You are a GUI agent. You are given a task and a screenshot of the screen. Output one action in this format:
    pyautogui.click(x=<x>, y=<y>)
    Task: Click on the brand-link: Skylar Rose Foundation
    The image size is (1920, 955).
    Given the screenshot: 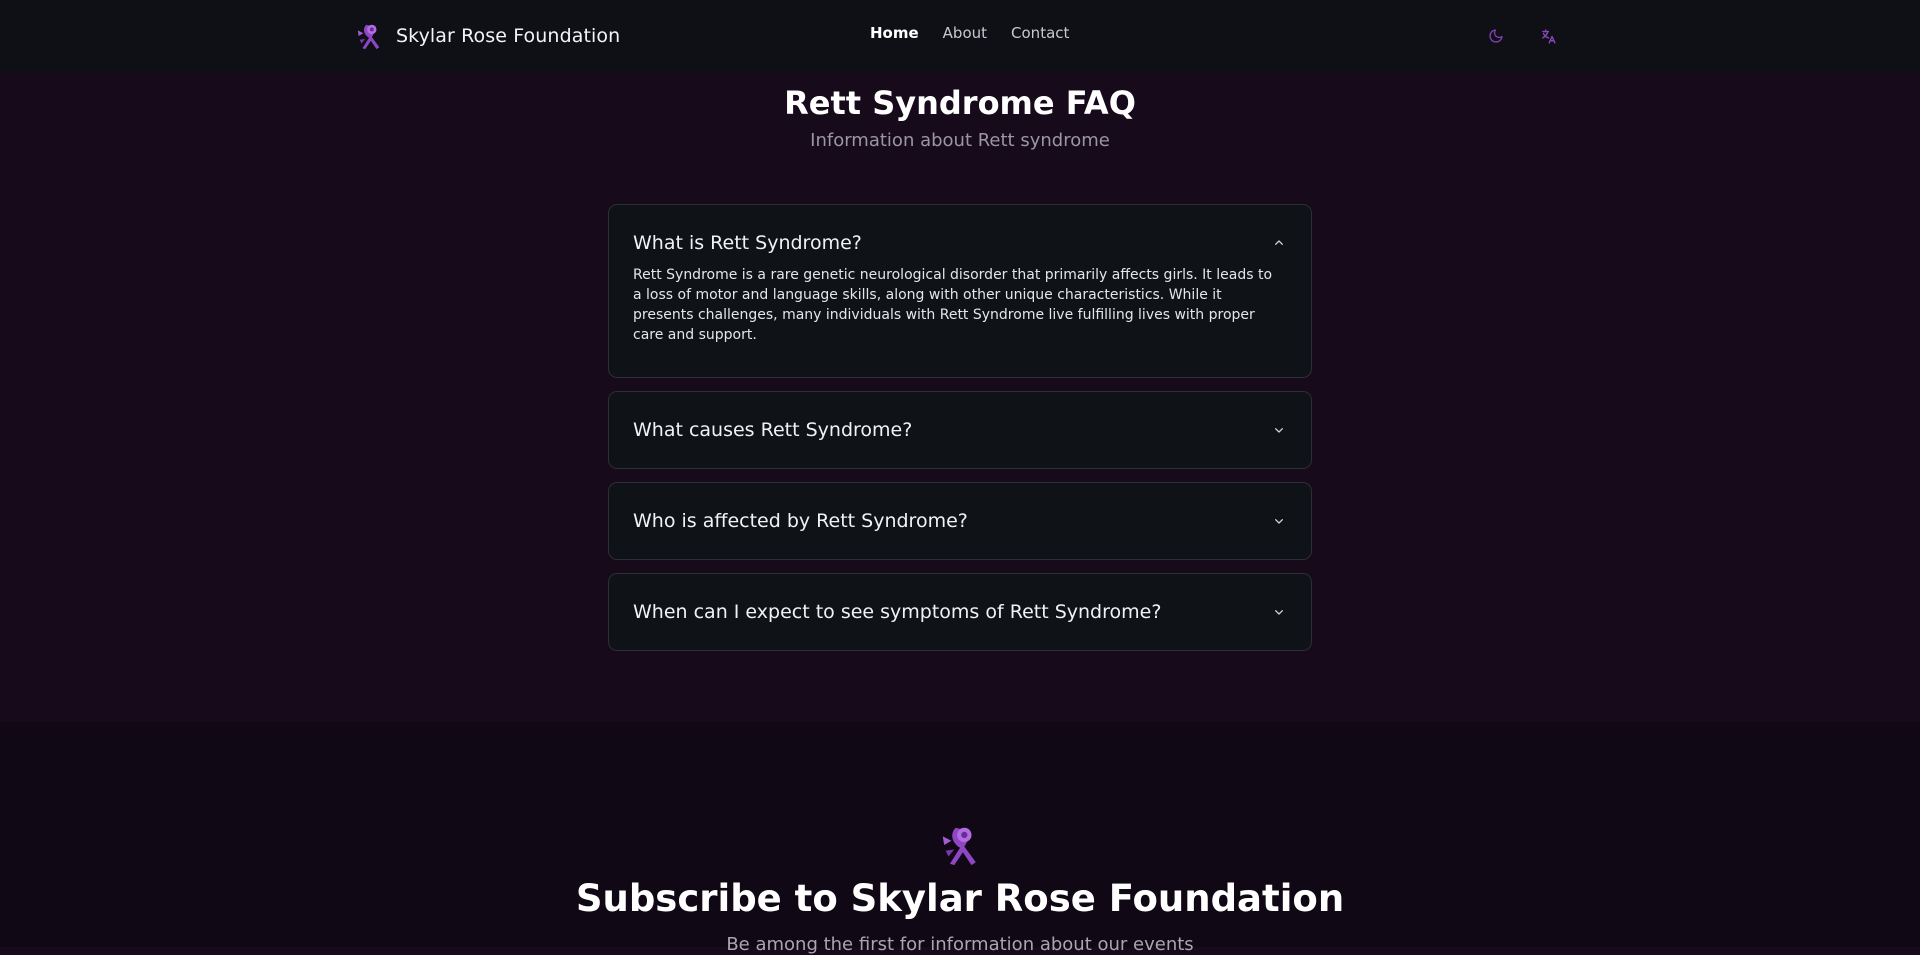 What is the action you would take?
    pyautogui.click(x=487, y=36)
    